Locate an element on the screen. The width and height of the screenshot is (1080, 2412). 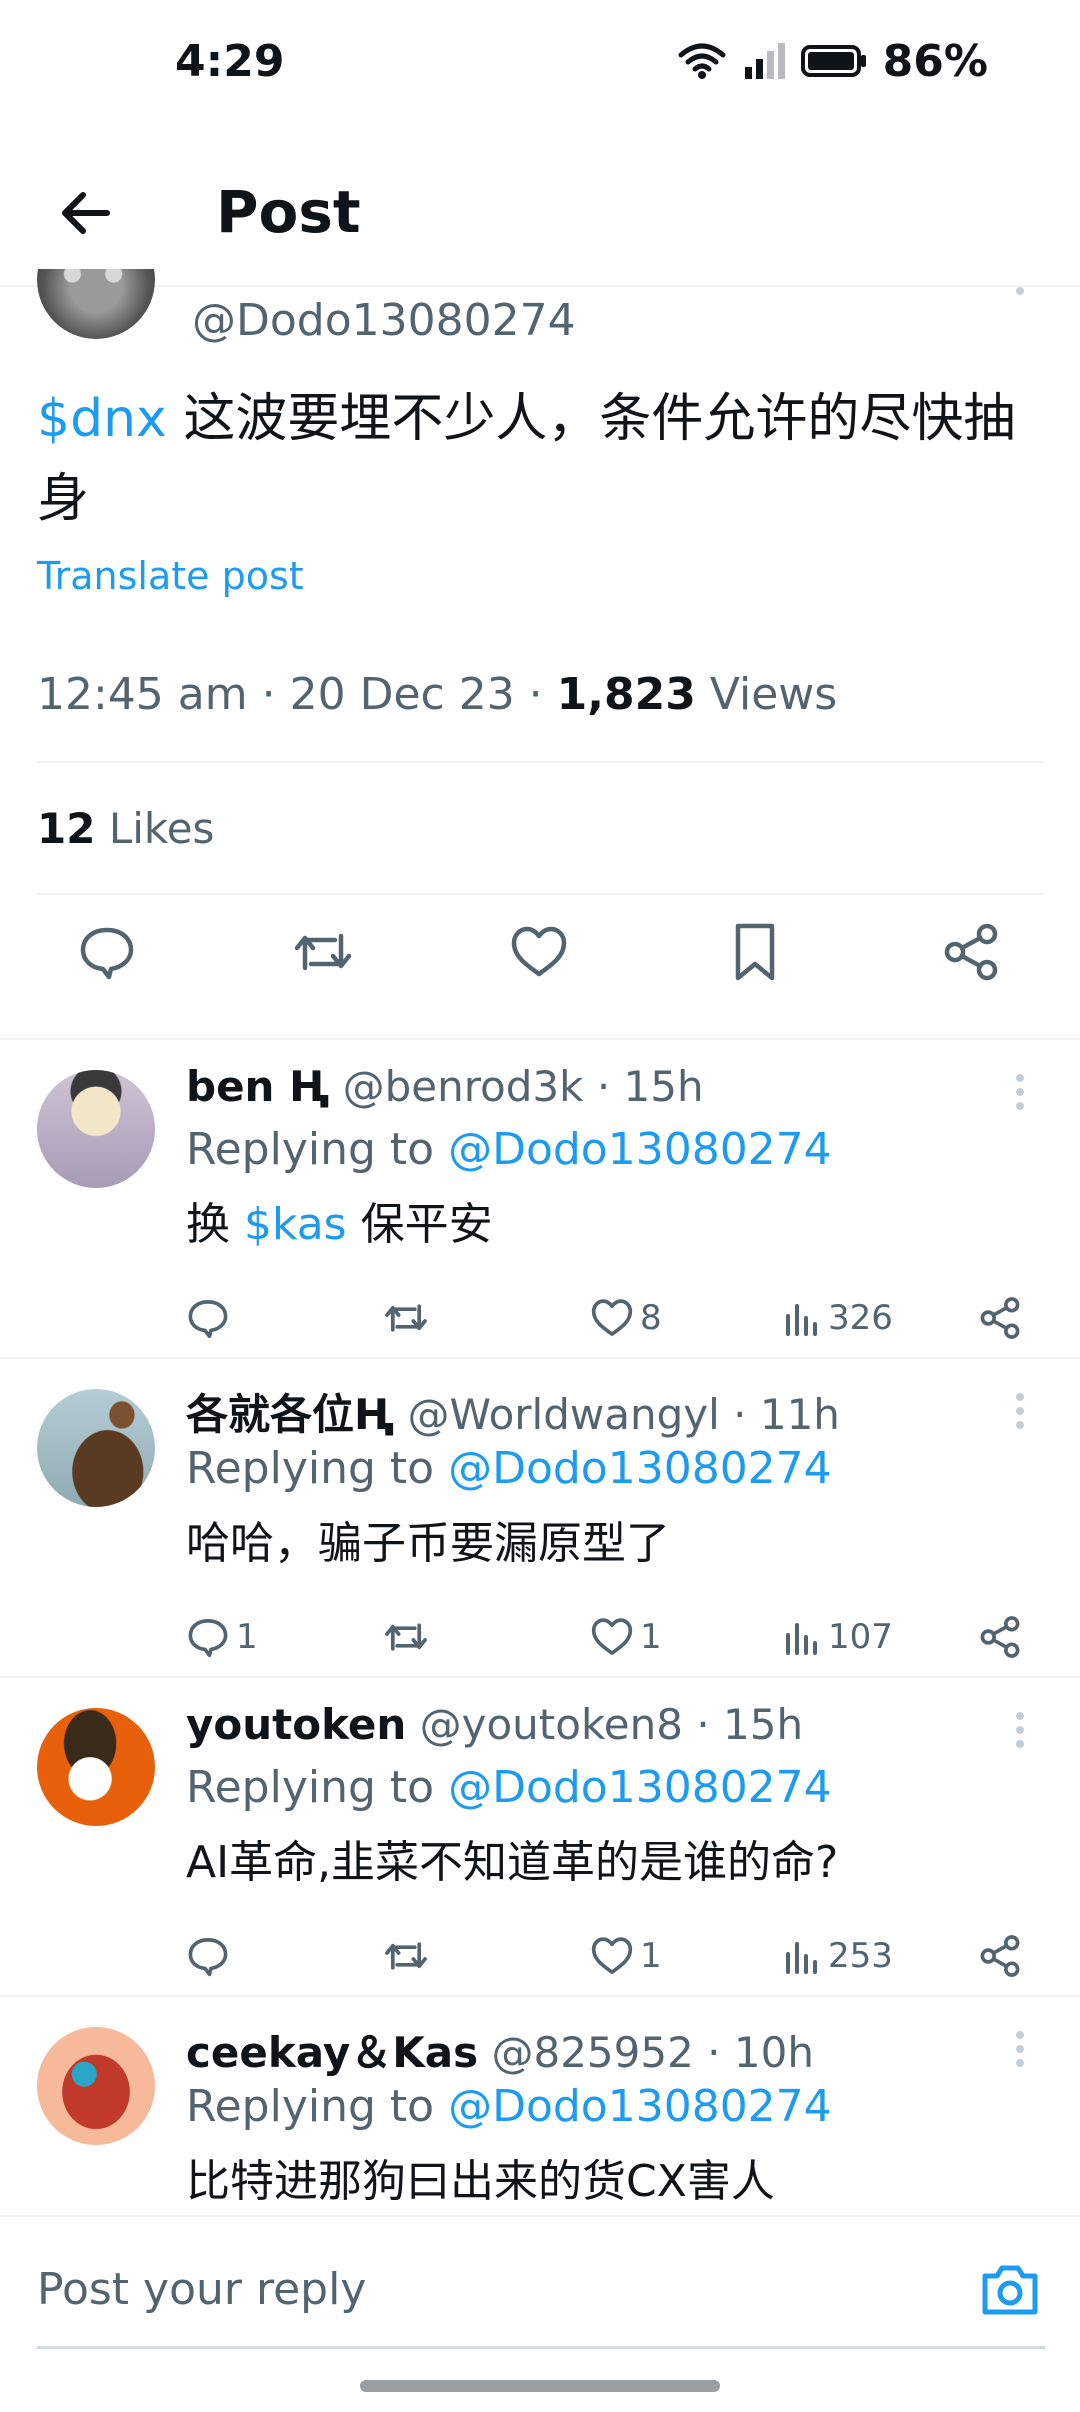
like-button: 8 is located at coordinates (626, 1318).